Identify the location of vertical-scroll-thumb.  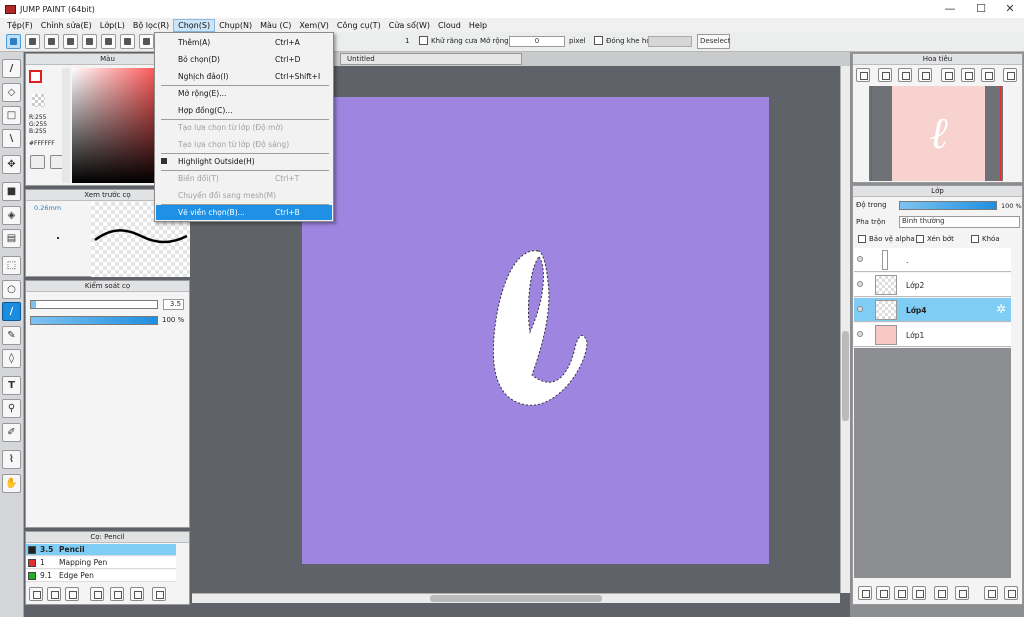
(845, 376).